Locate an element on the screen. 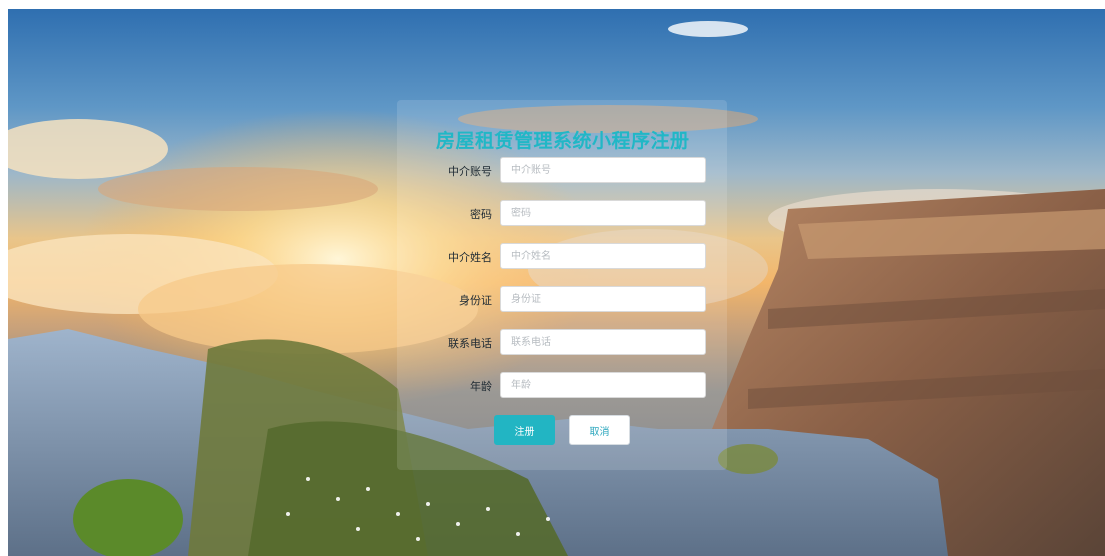  id-card-input is located at coordinates (603, 299).